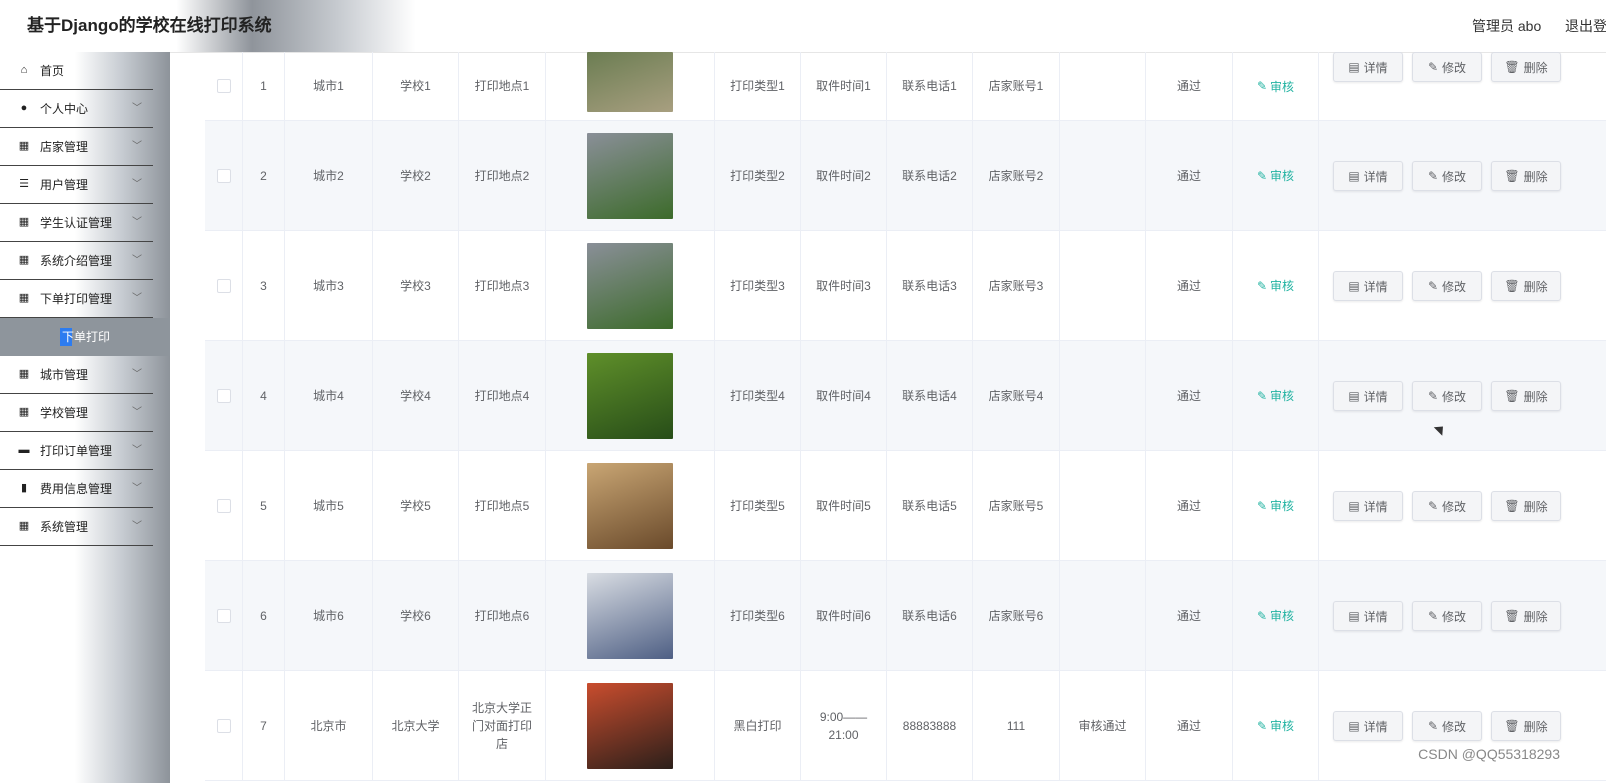  I want to click on audit-cell: ✎ 审核, so click(1276, 725).